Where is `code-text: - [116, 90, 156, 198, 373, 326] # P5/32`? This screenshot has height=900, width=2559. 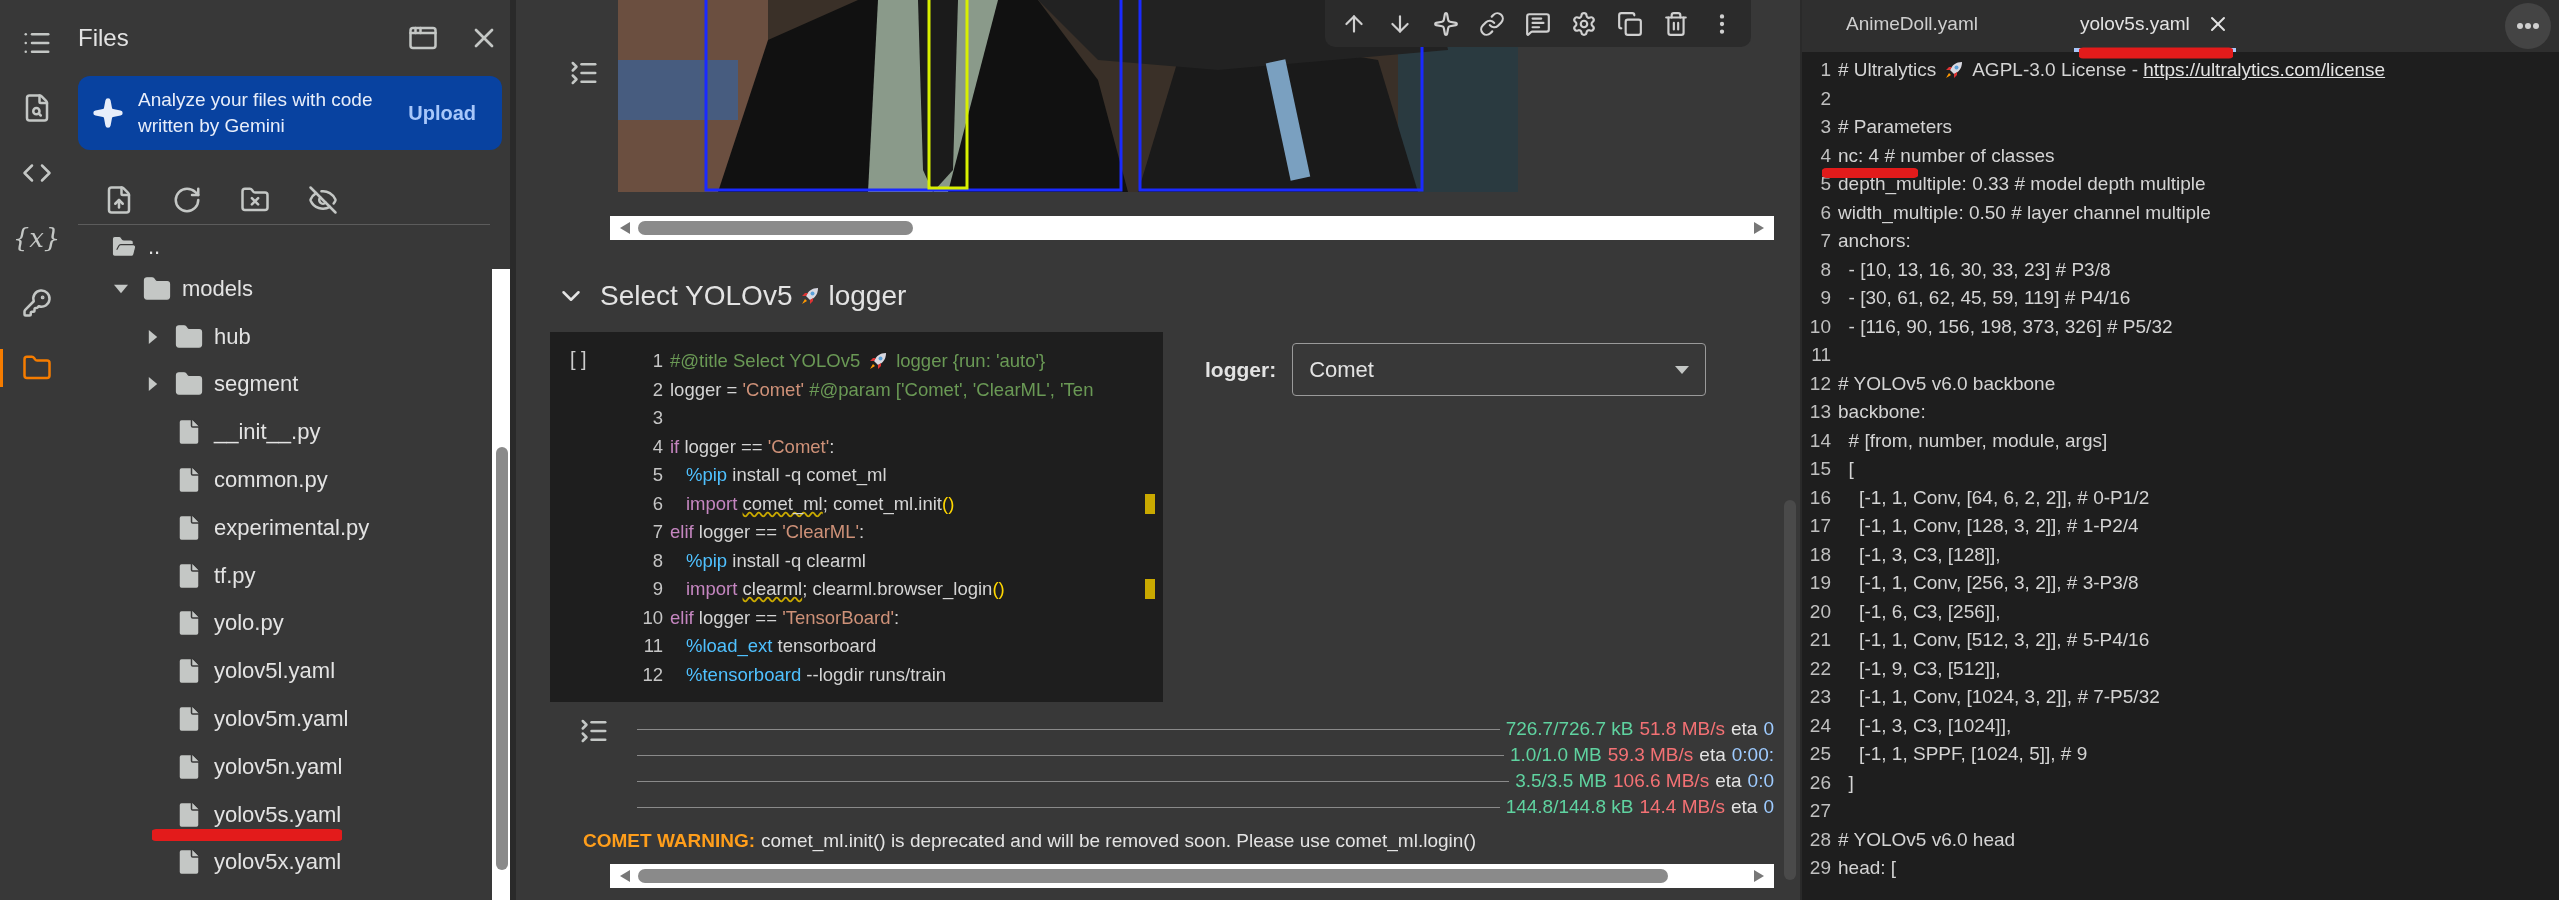
code-text: - [116, 90, 156, 198, 373, 326] # P5/32 is located at coordinates (2010, 326).